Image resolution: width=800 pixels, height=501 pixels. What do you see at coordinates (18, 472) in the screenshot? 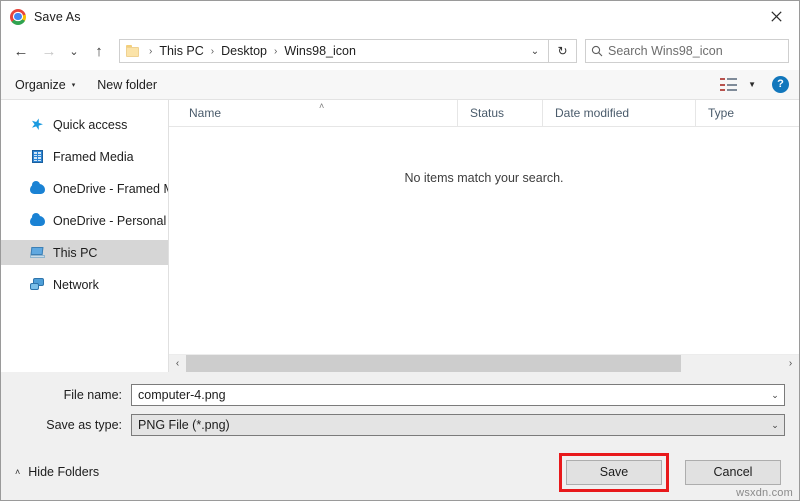
I see `chevron-up-icon: ˄` at bounding box center [18, 472].